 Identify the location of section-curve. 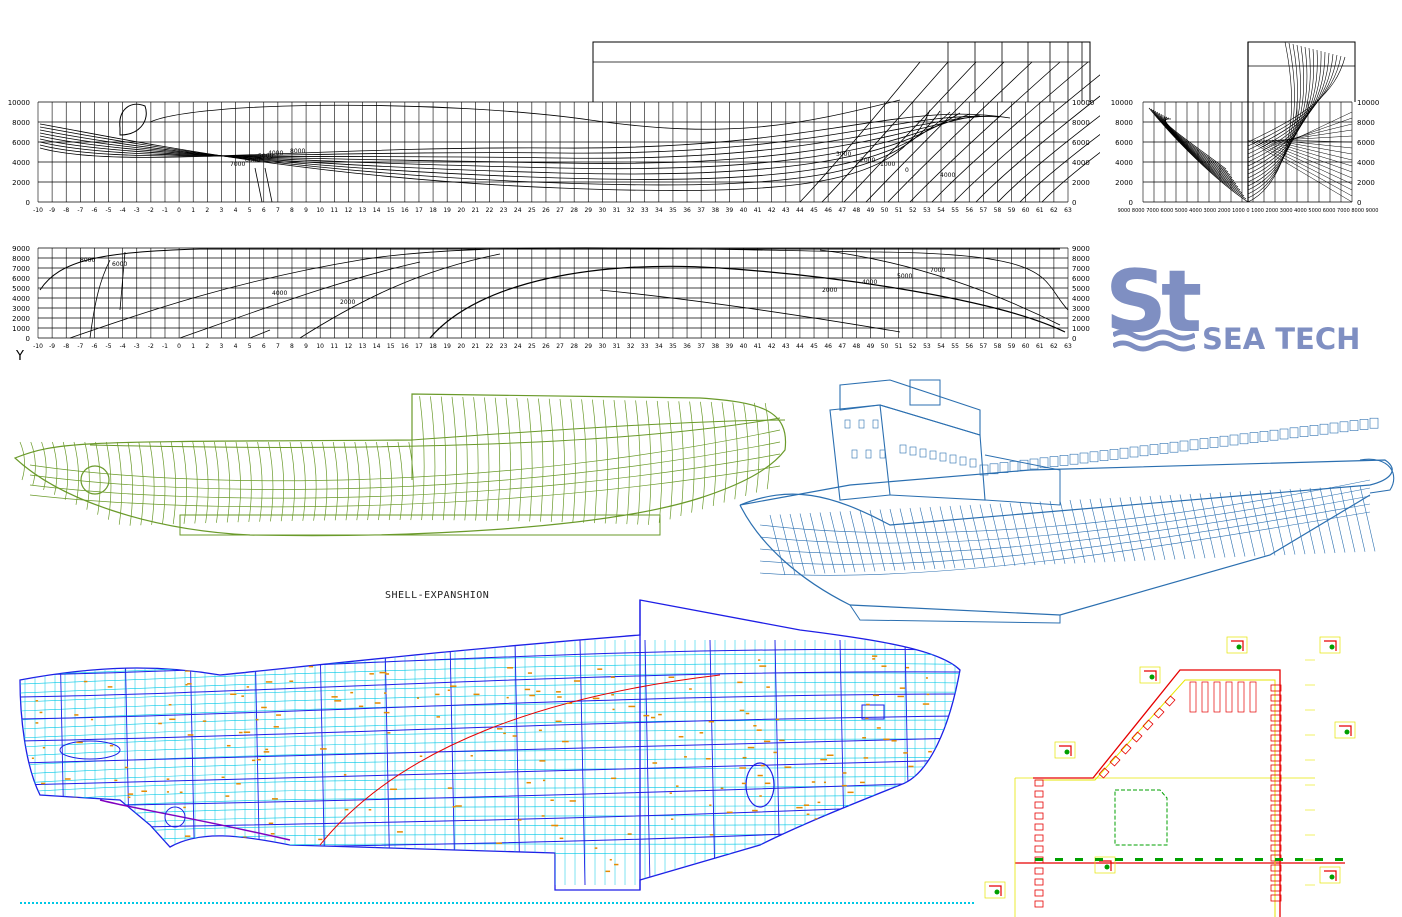
(860, 132).